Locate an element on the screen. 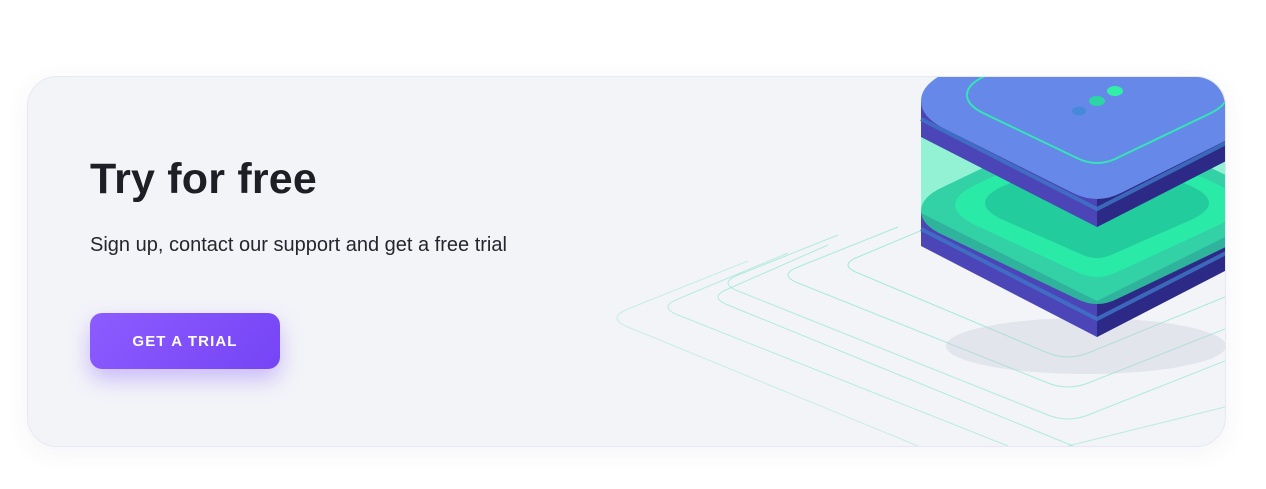 The width and height of the screenshot is (1266, 489). server-stack-graphic is located at coordinates (1072, 225).